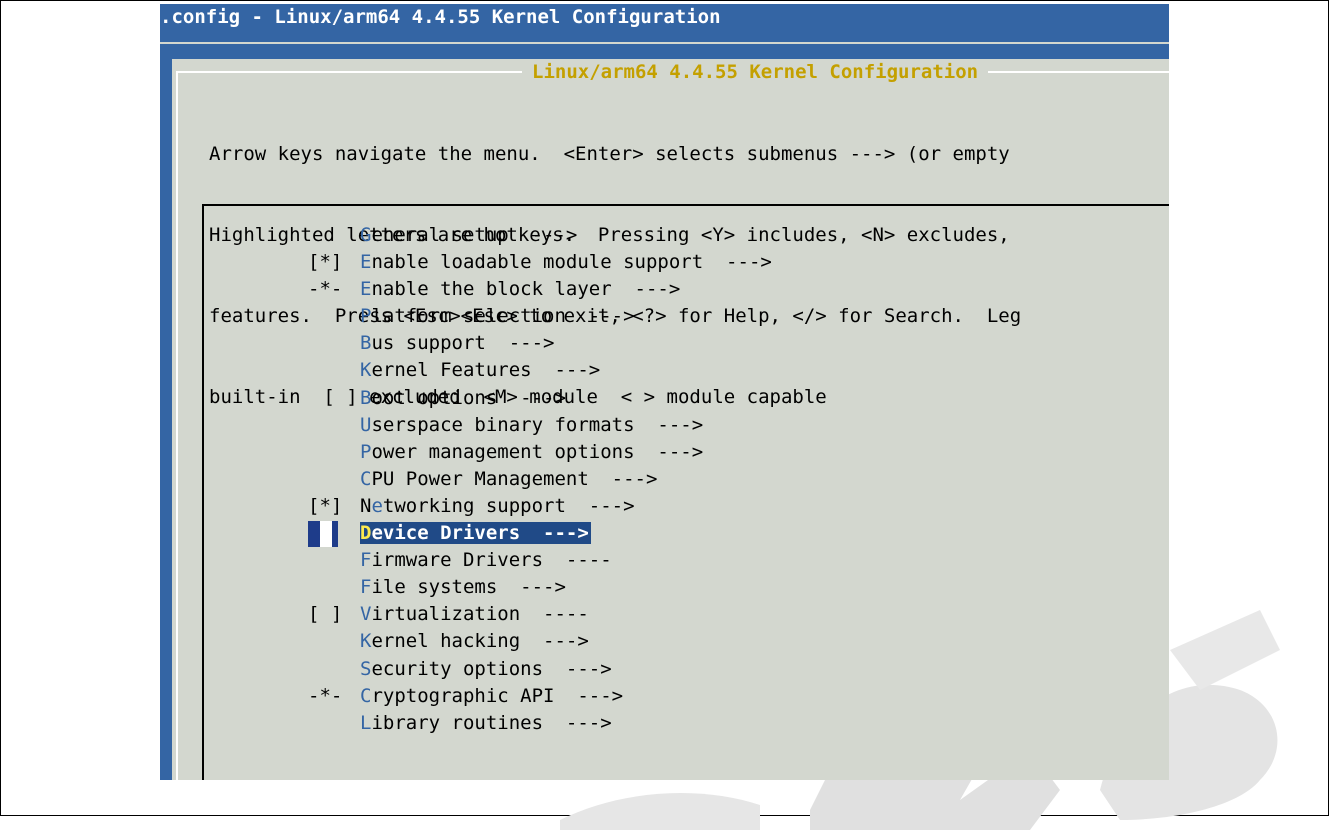 The height and width of the screenshot is (830, 1329). I want to click on item-label: Device Drivers --->, so click(475, 533).